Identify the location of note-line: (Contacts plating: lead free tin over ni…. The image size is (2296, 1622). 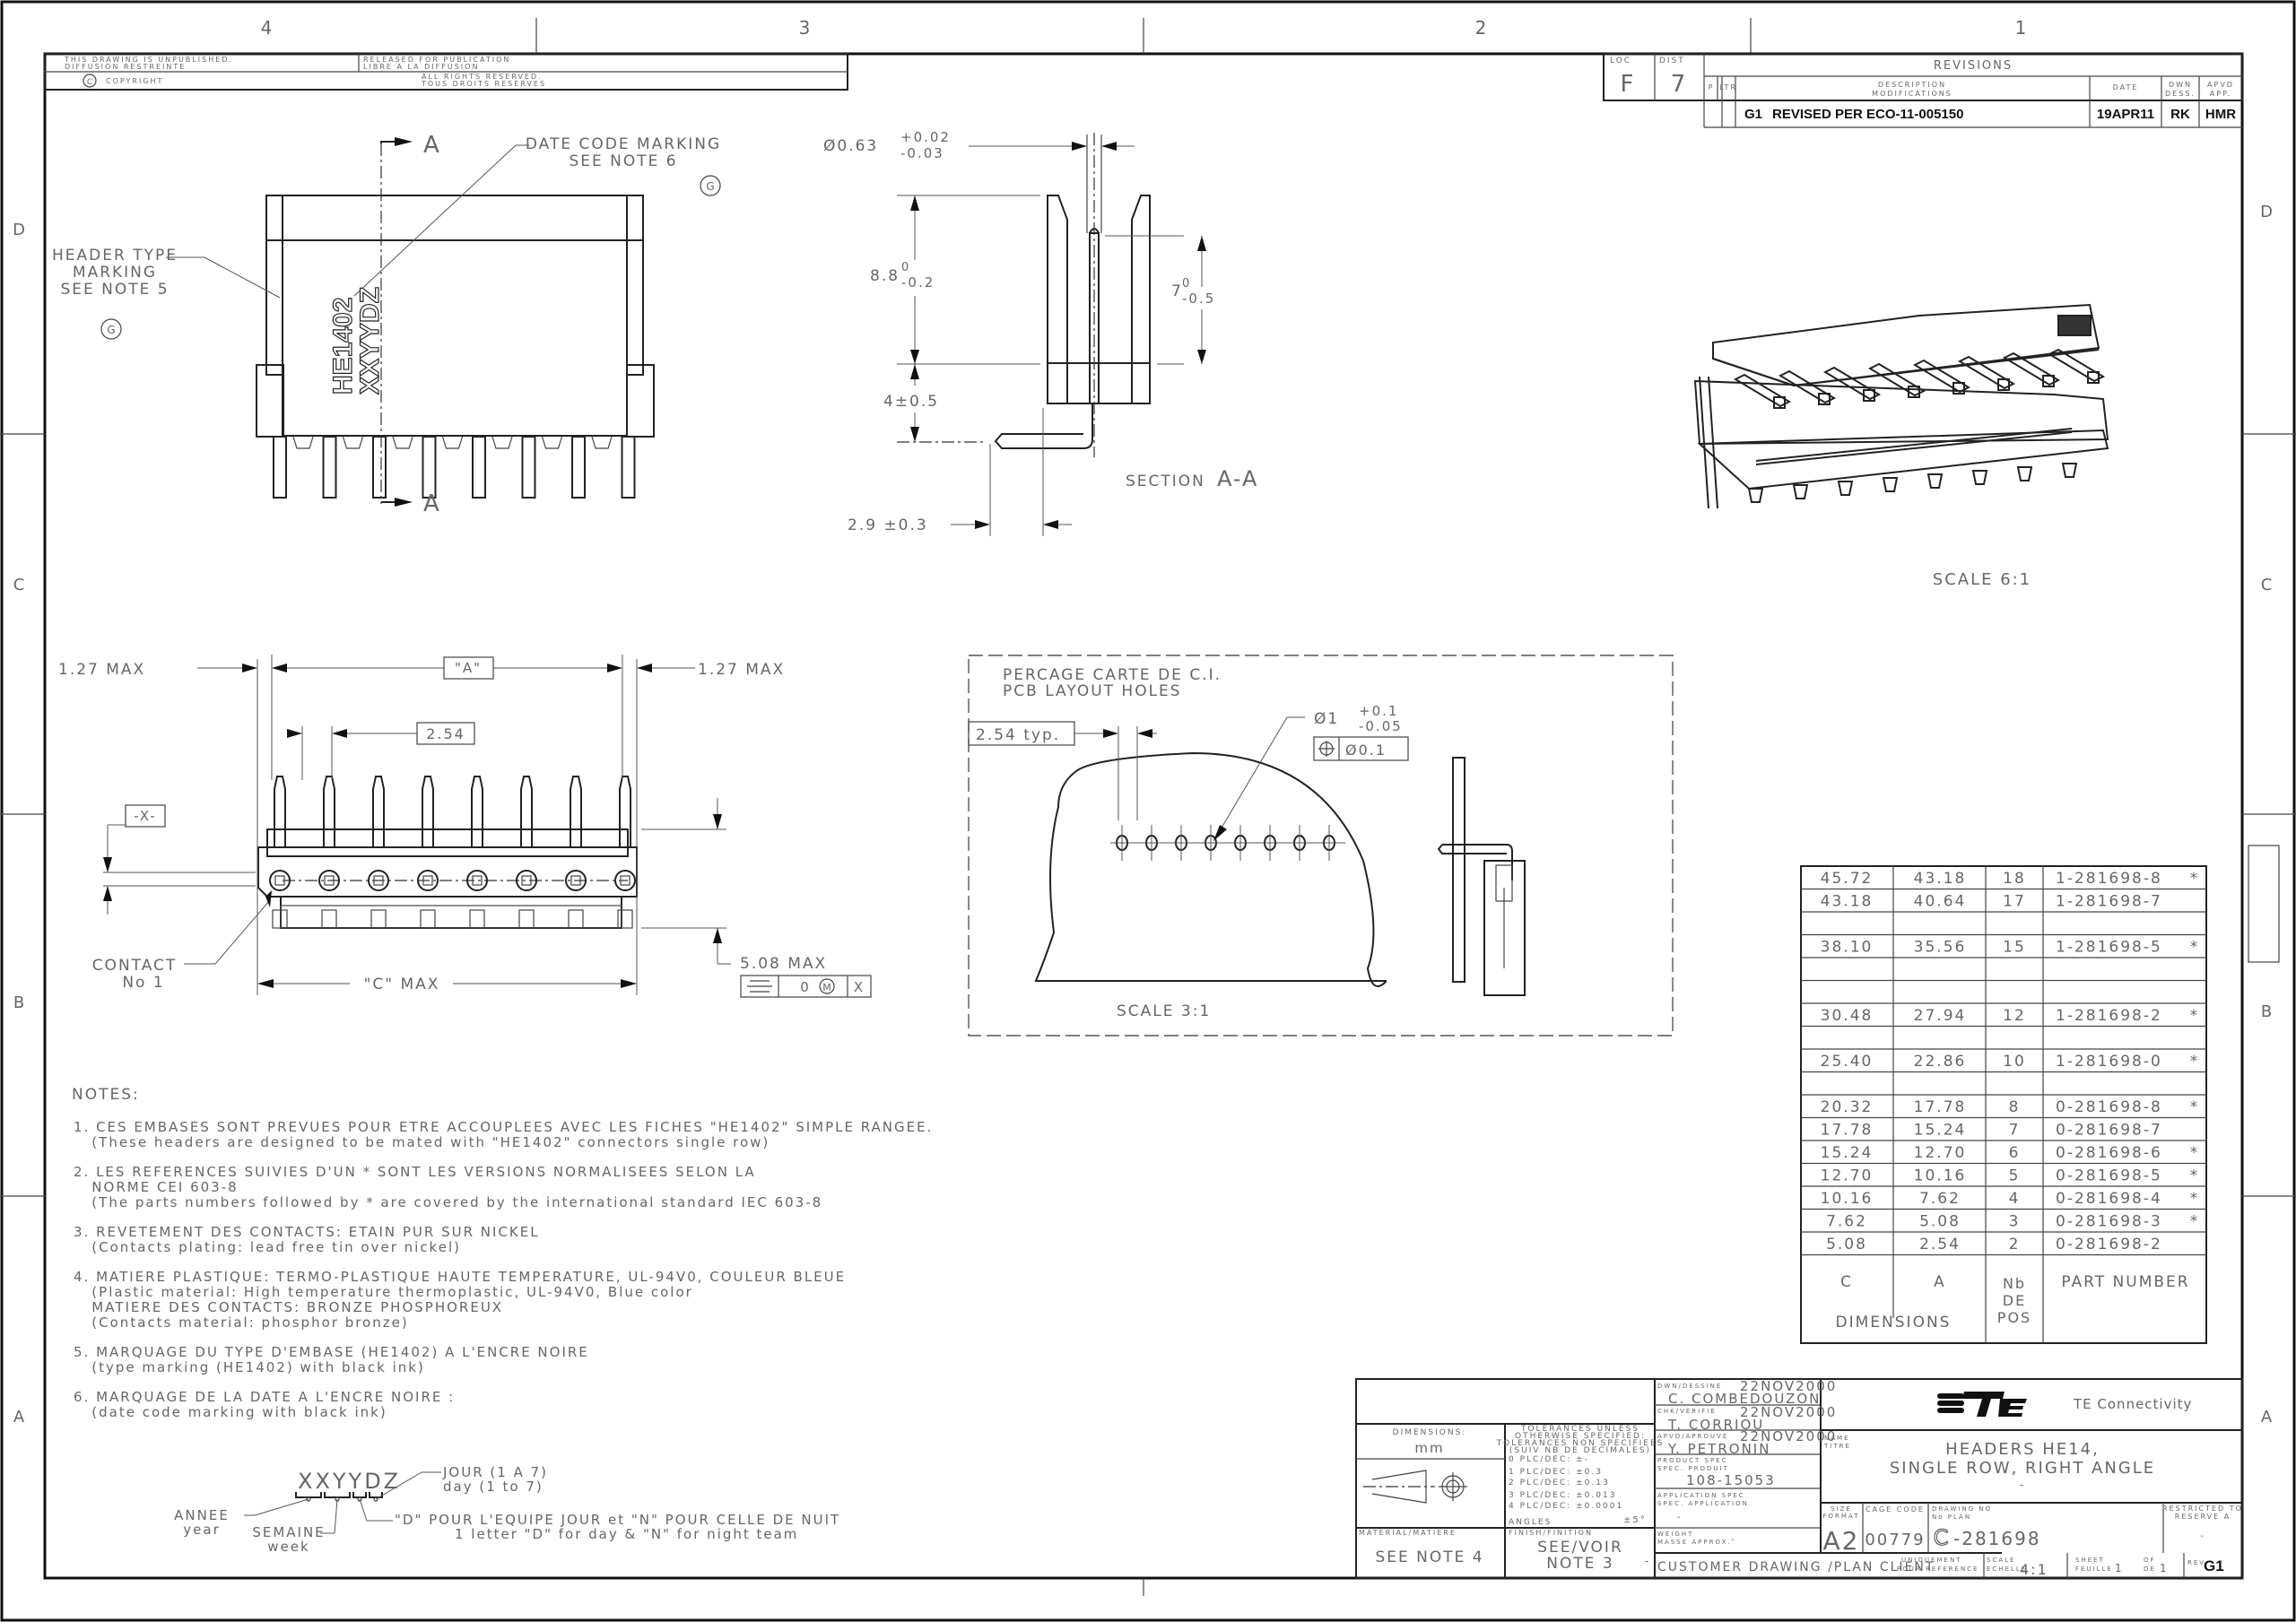
(267, 1247).